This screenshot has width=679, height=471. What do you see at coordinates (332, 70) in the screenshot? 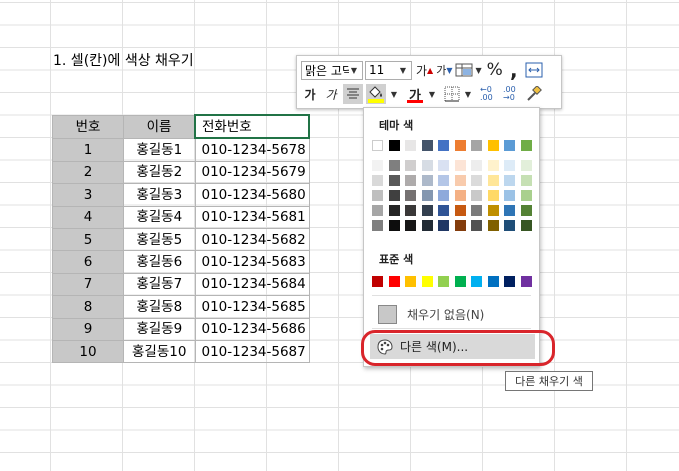
I see `font-name-dropdown: 맑은 고딕 ▼` at bounding box center [332, 70].